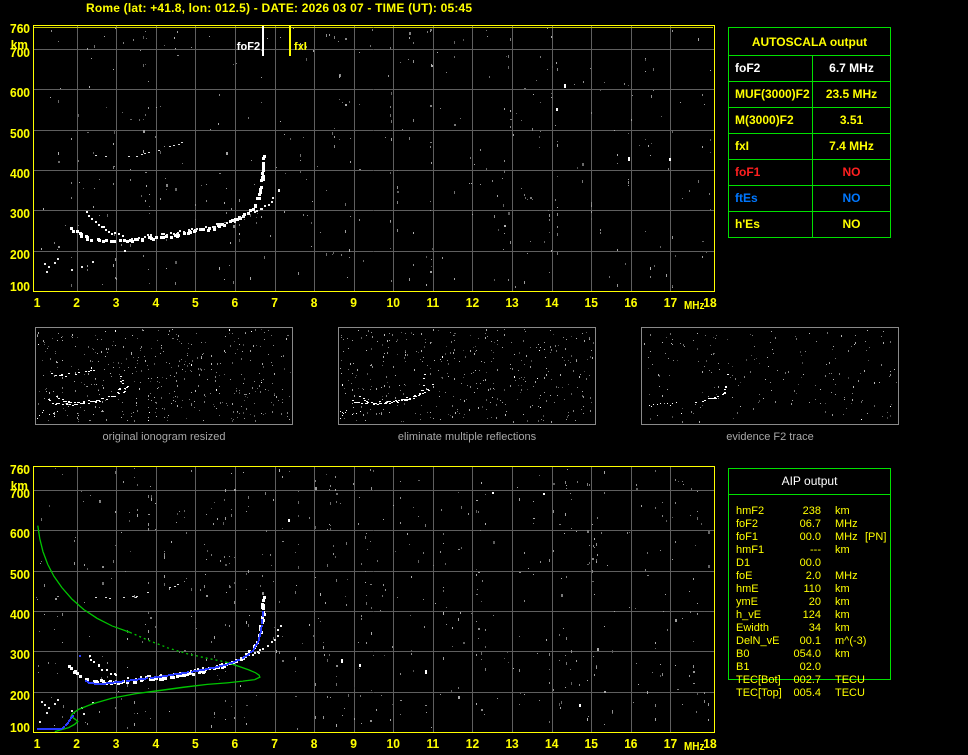 This screenshot has height=755, width=968. What do you see at coordinates (809, 494) in the screenshot?
I see `aip-title-separator` at bounding box center [809, 494].